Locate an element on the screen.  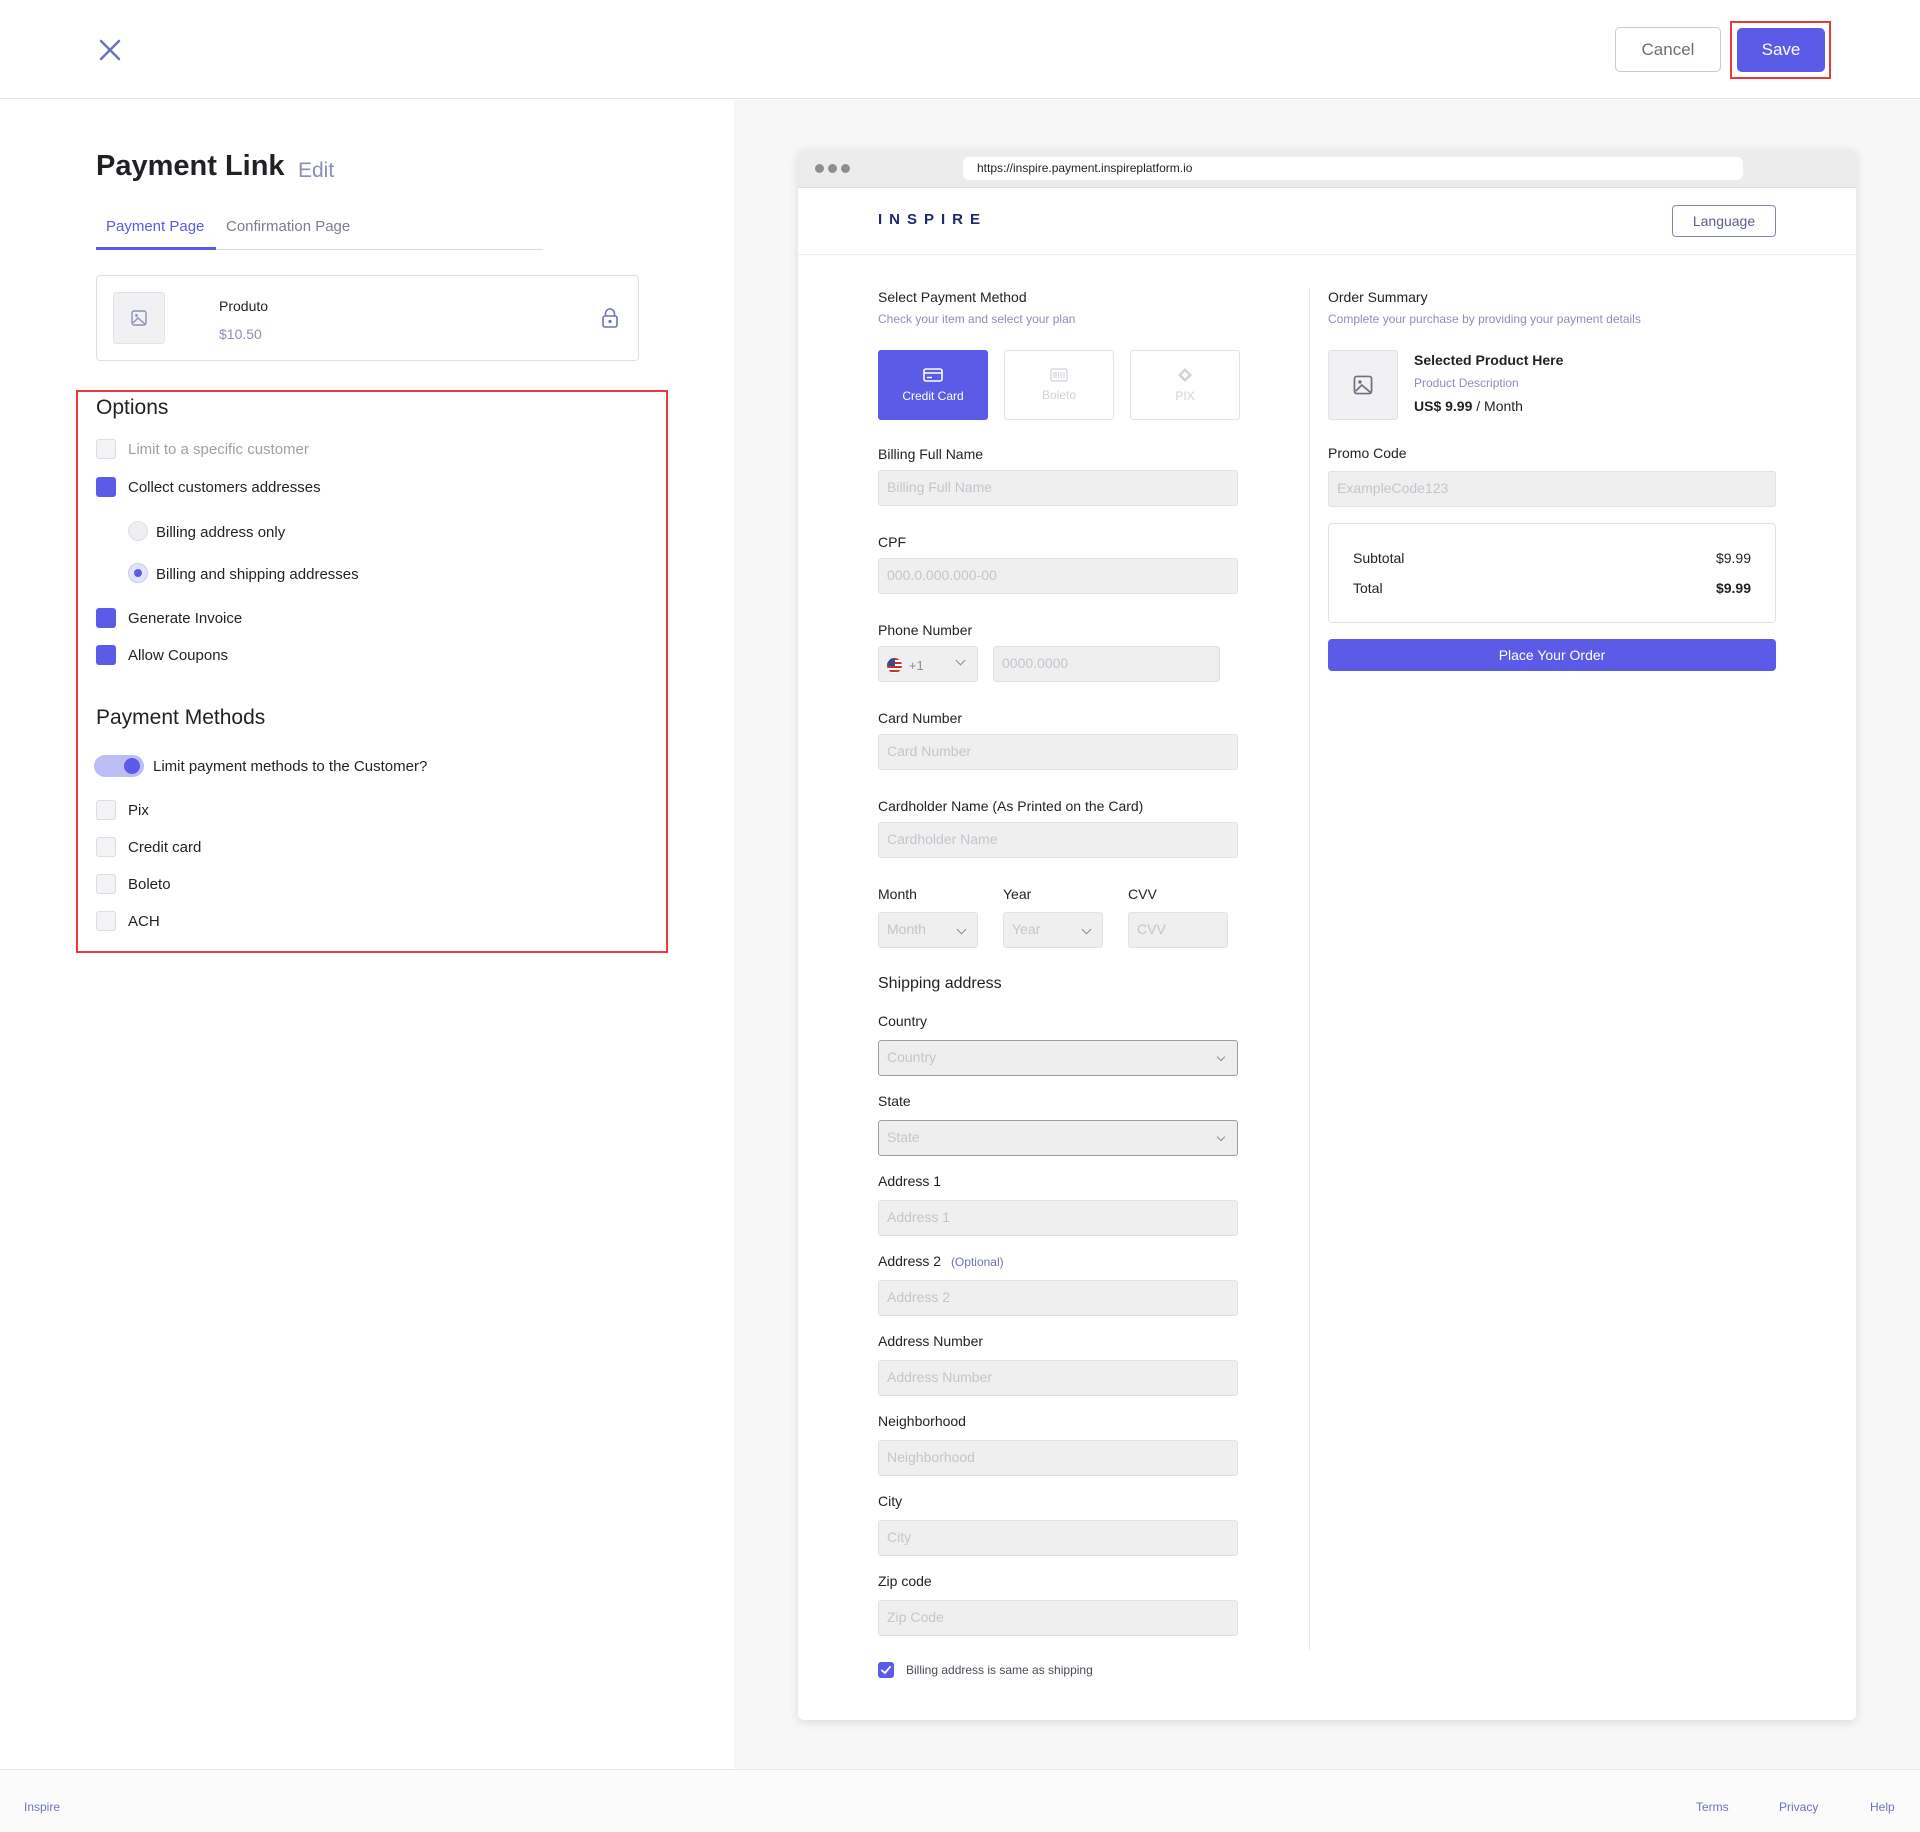
summary-product-desc: Product Description is located at coordinates (1466, 383).